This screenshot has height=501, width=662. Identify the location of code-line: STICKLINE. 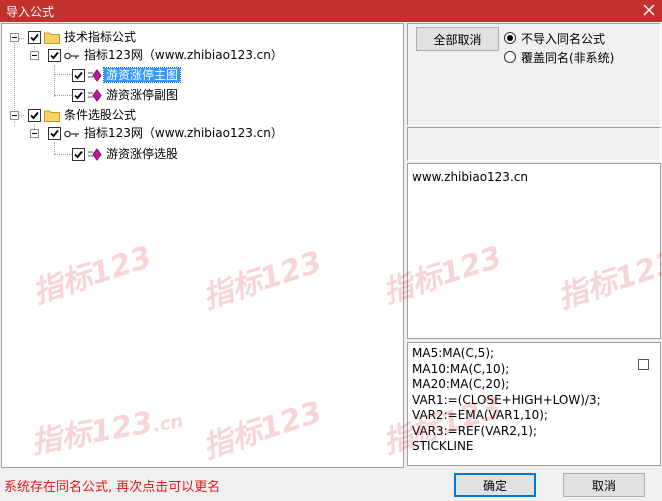
(443, 446).